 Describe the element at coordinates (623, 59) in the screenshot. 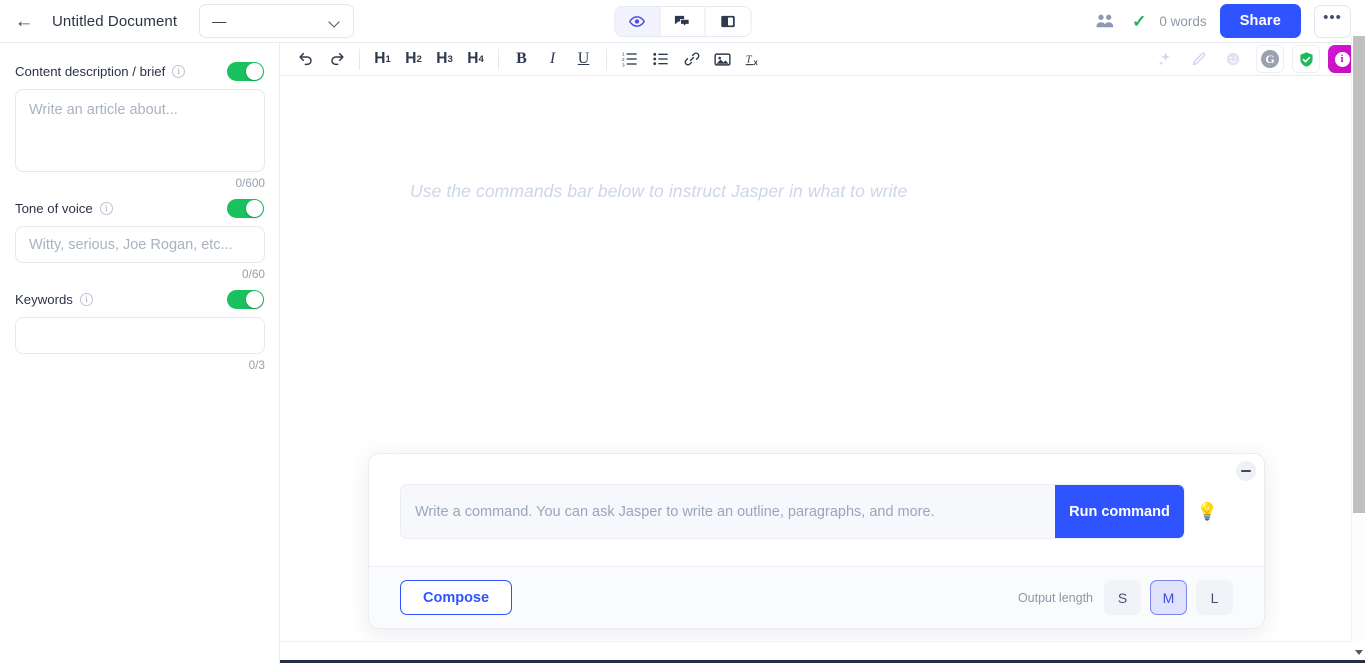

I see `svg-text: 2` at that location.